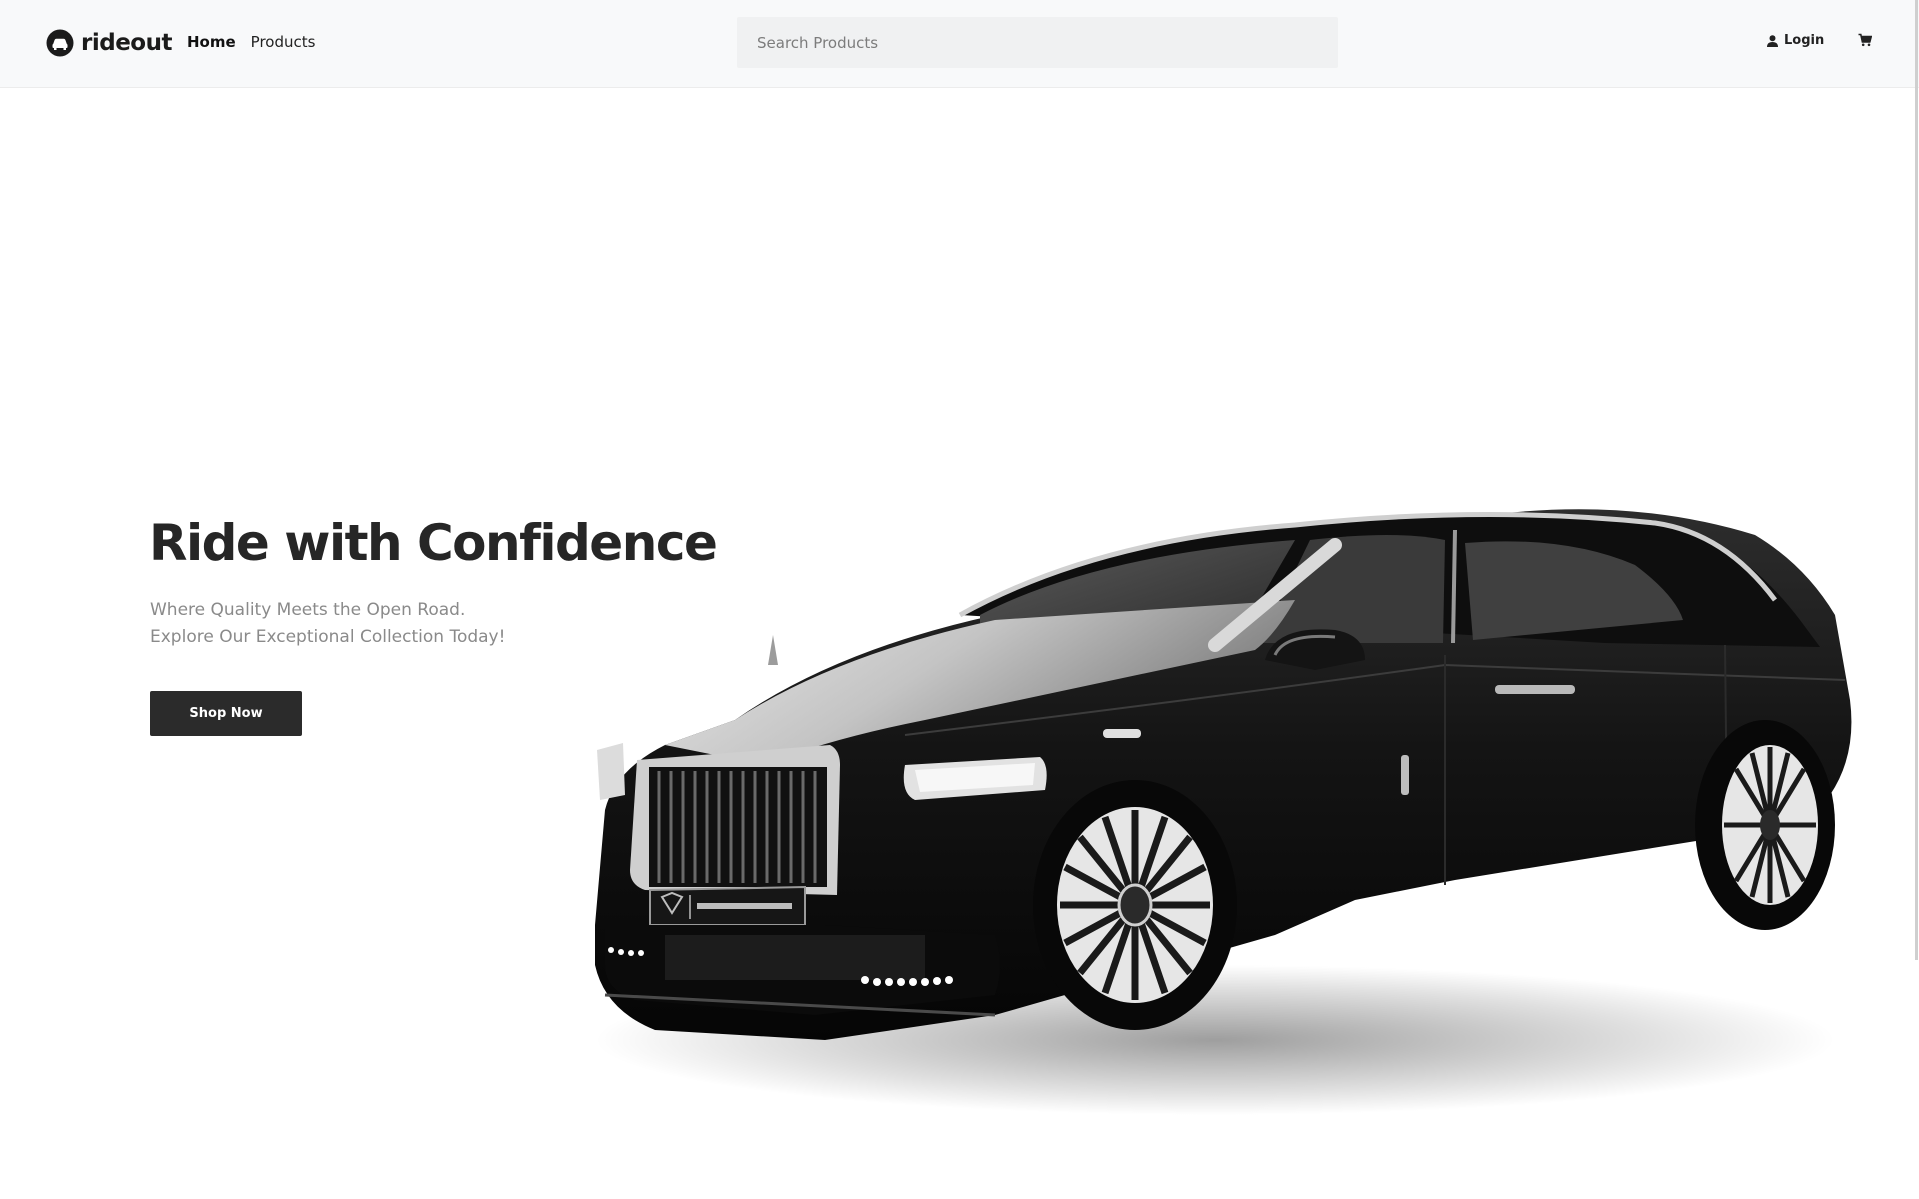  Describe the element at coordinates (1916, 480) in the screenshot. I see `page-scrollbar` at that location.